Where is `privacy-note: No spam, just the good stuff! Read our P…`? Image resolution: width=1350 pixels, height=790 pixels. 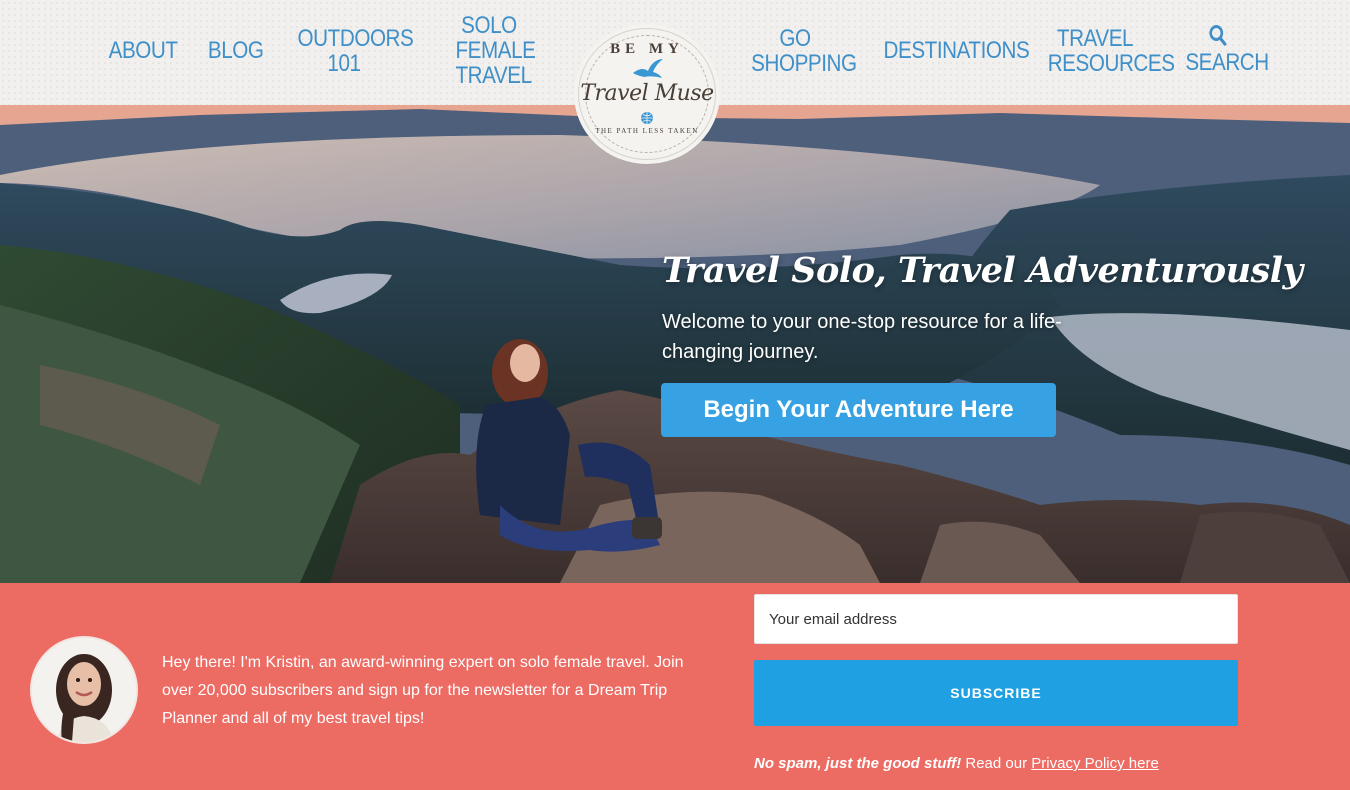
privacy-note: No spam, just the good stuff! Read our P… is located at coordinates (956, 763).